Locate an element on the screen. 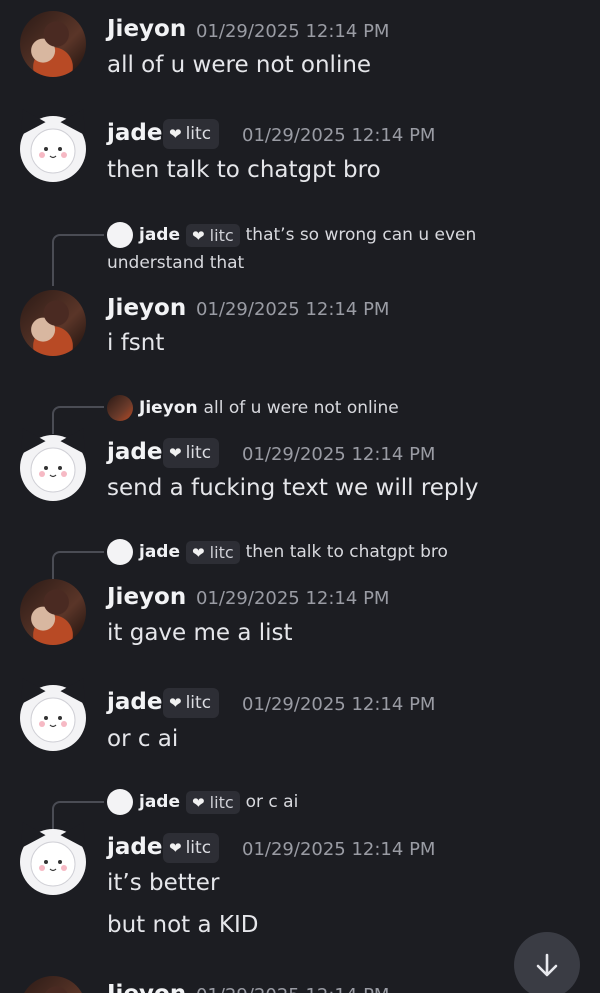  reply-author: Jieyon is located at coordinates (168, 408).